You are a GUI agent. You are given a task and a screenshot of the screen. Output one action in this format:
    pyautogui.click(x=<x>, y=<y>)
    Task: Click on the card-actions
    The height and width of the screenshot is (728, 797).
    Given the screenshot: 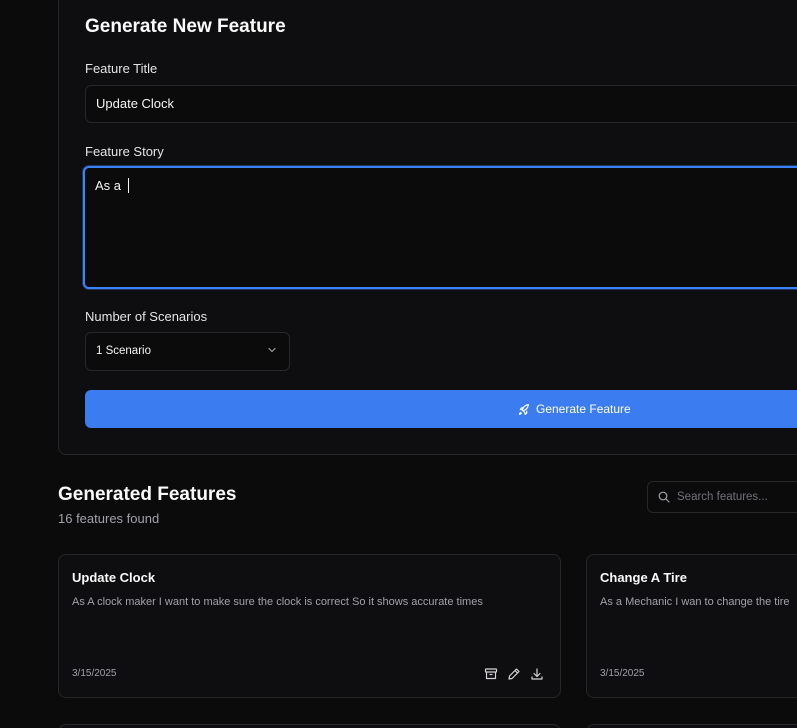 What is the action you would take?
    pyautogui.click(x=514, y=674)
    